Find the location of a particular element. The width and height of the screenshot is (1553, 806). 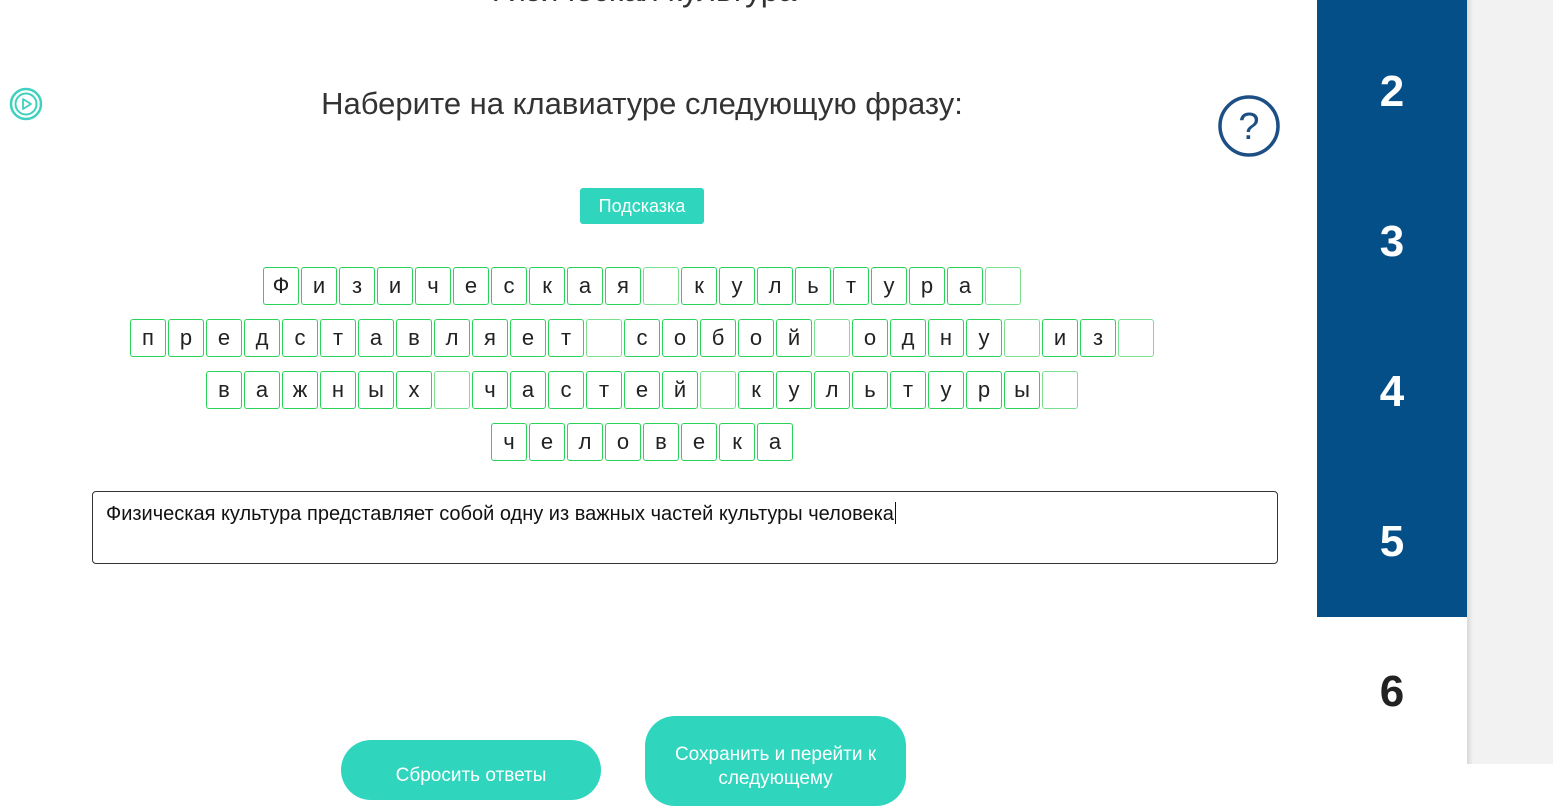

save-next-button: Сохранить и перейти к следующему is located at coordinates (775, 761).